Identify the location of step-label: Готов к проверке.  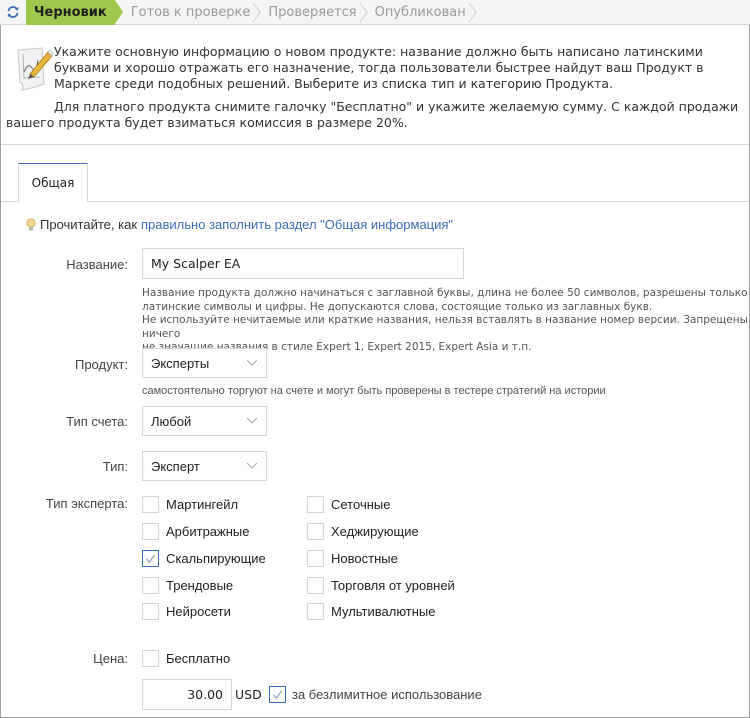
(190, 12).